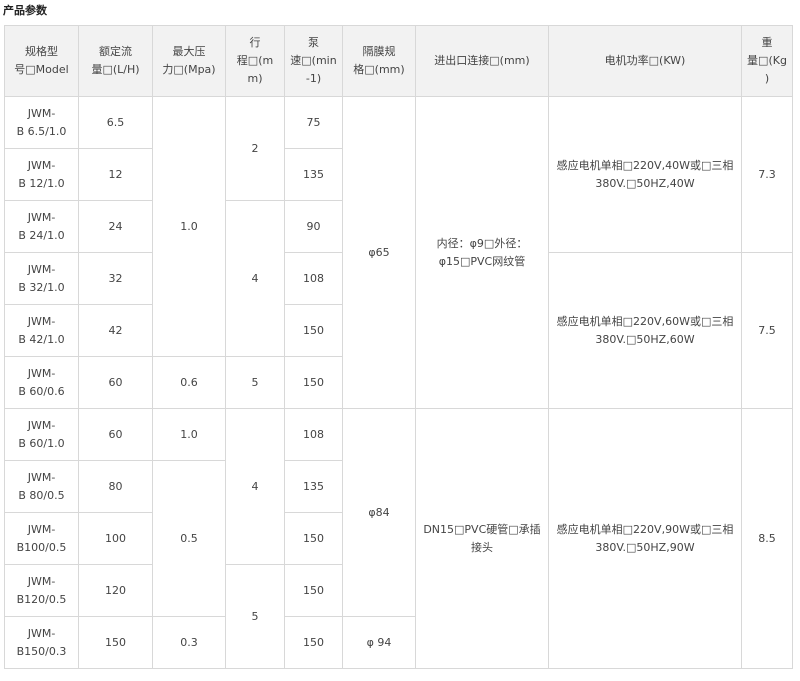 The height and width of the screenshot is (681, 800). I want to click on header-model: 规格型 号□Model, so click(41, 61).